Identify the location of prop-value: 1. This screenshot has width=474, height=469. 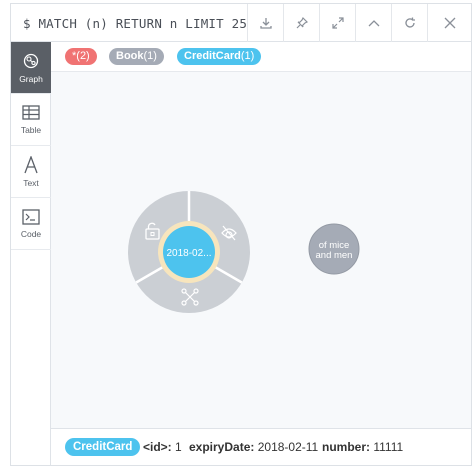
(178, 447).